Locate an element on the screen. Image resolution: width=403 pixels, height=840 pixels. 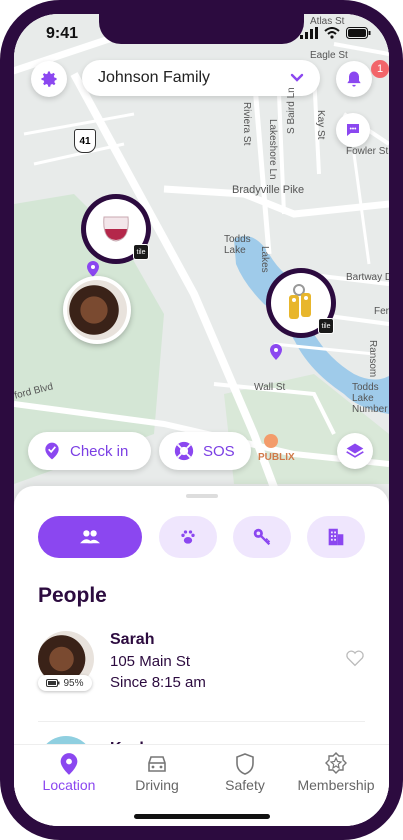
chat-icon is located at coordinates (353, 130).